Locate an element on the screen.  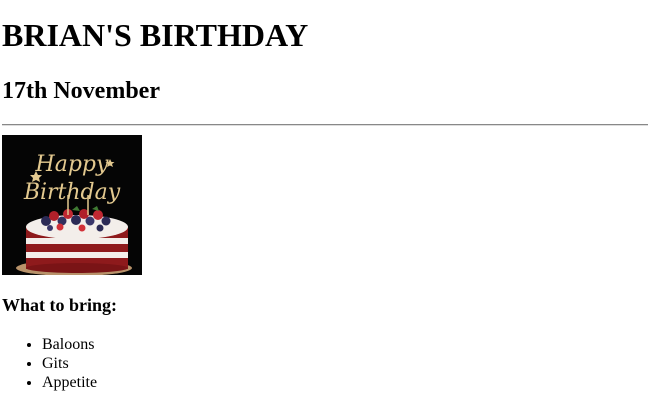
topper-happy-text: Happy is located at coordinates (72, 164).